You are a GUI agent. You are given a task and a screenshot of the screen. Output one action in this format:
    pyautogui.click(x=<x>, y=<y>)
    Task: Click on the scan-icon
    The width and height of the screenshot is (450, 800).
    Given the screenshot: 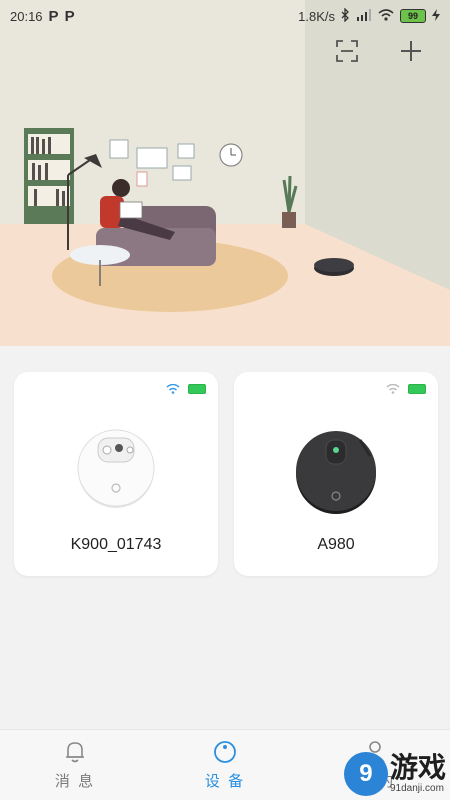 What is the action you would take?
    pyautogui.click(x=347, y=51)
    